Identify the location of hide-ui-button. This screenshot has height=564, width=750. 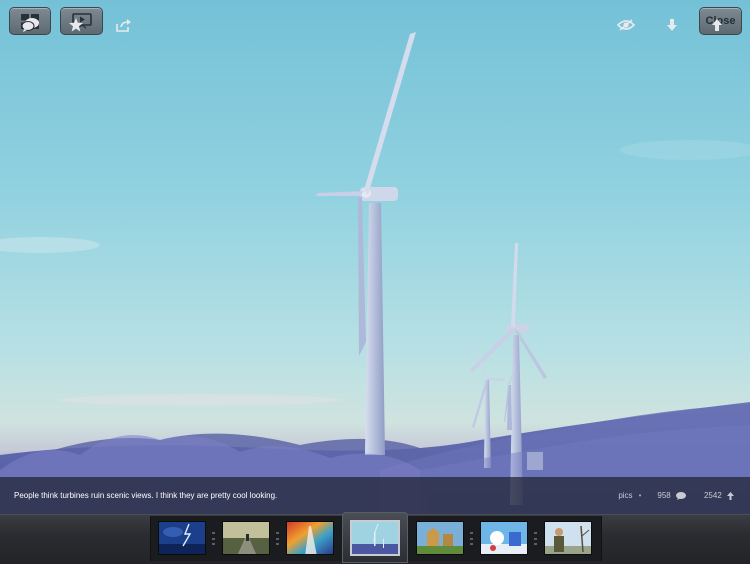
(626, 25).